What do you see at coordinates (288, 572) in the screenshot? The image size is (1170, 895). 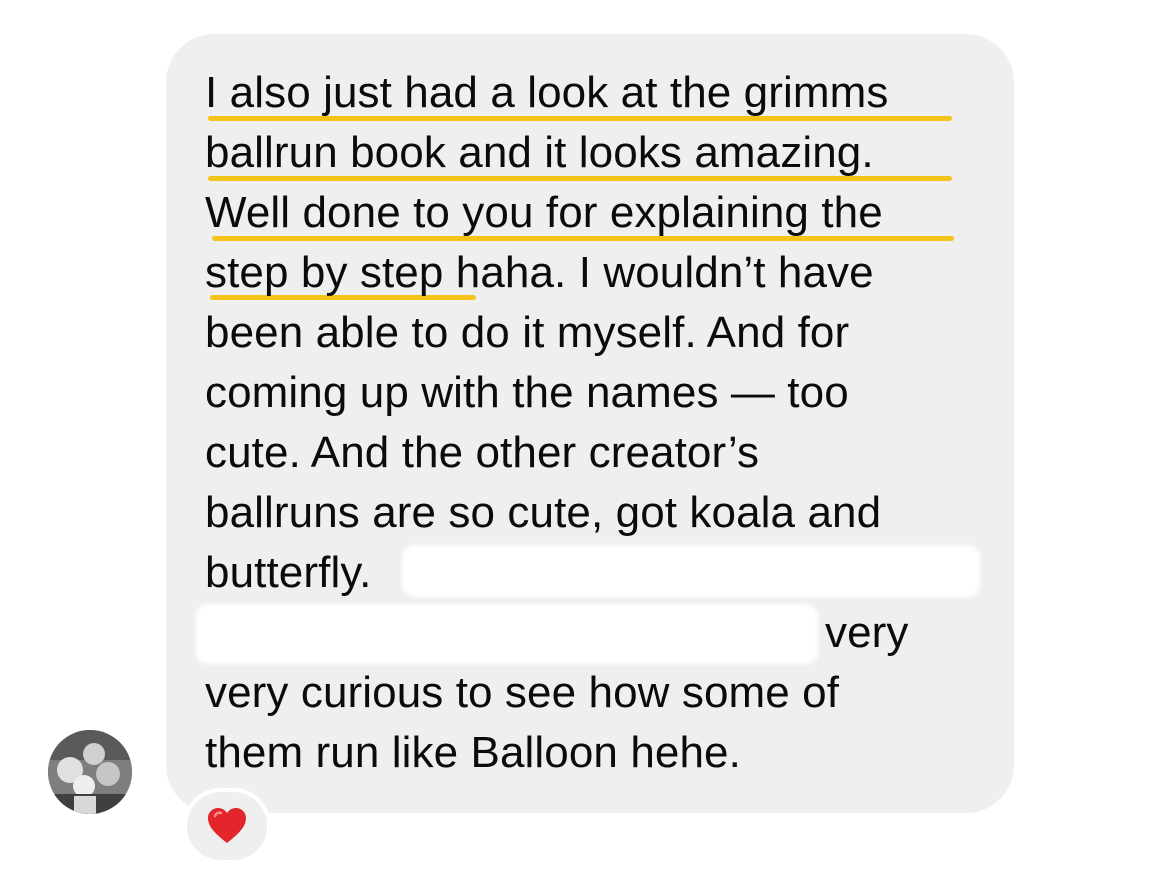 I see `message-line: butterfly.` at bounding box center [288, 572].